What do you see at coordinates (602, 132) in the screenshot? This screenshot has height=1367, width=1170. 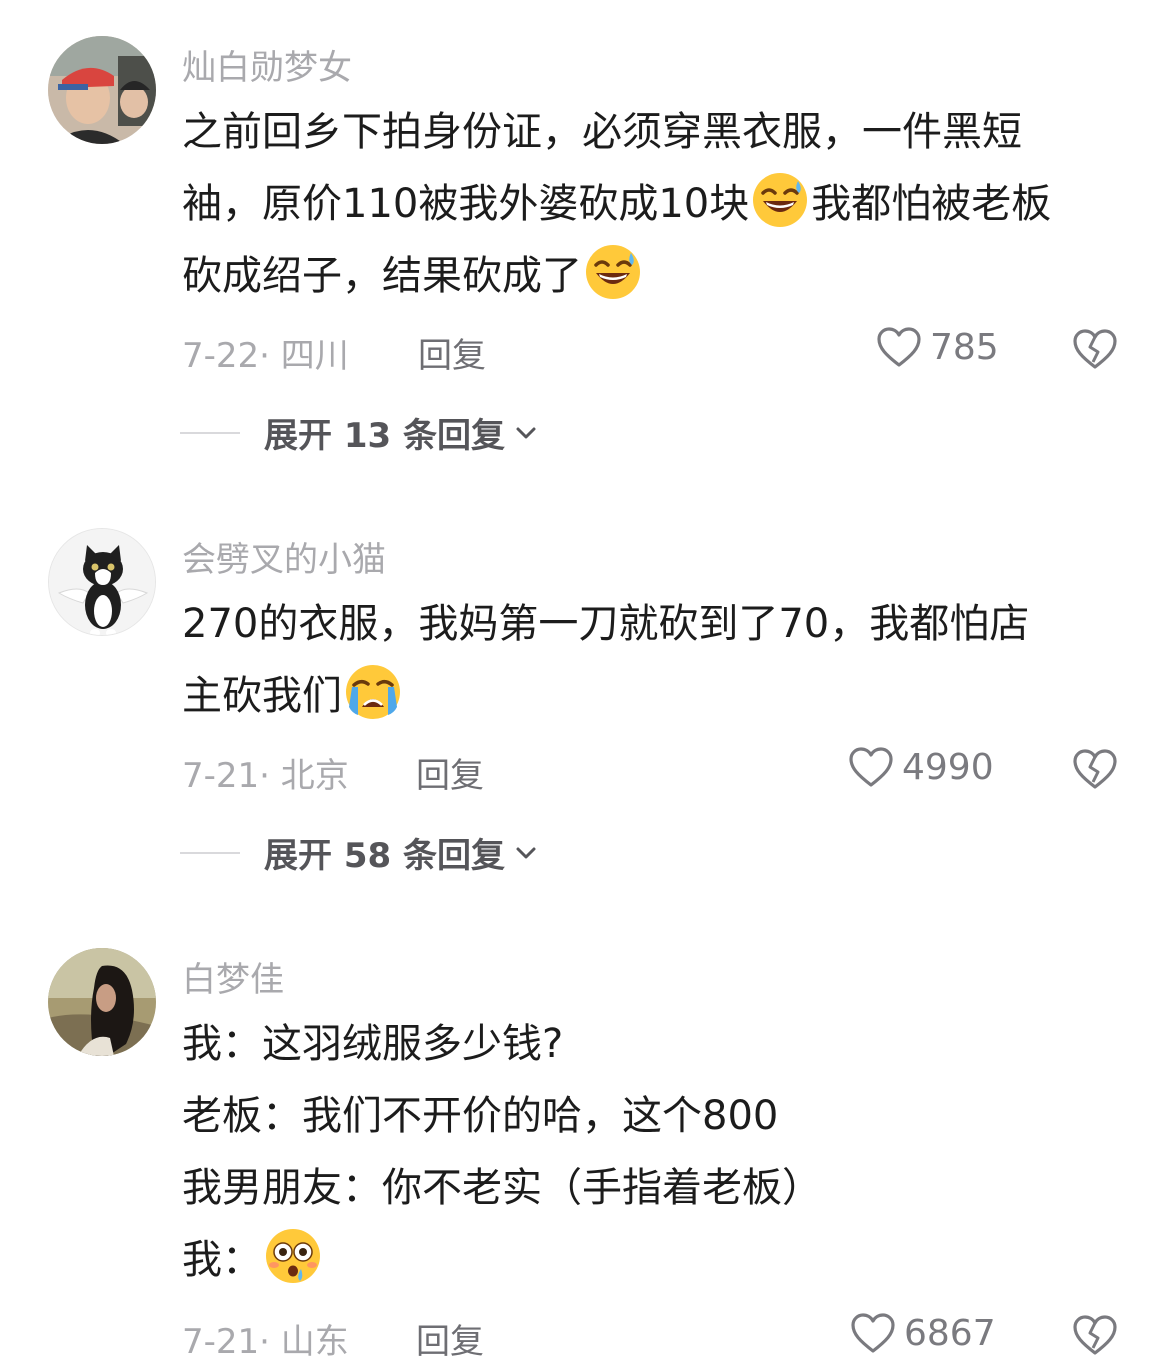 I see `text-segment: 之前回乡下拍身份证，必须穿黑衣服，一件黑短` at bounding box center [602, 132].